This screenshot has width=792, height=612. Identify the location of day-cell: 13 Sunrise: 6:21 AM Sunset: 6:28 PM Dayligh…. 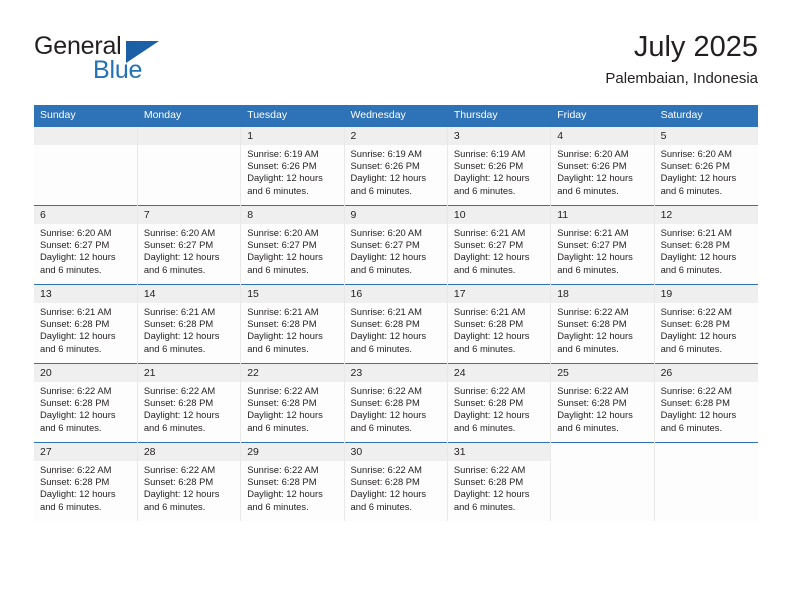
(86, 324).